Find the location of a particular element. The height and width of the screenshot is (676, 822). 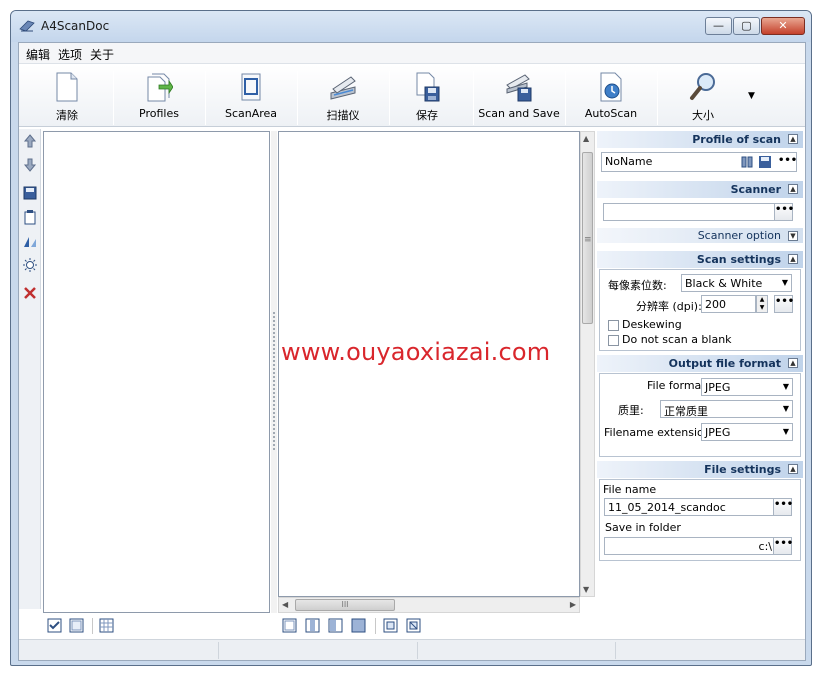

scanner-label: 扫描仪 is located at coordinates (343, 115).